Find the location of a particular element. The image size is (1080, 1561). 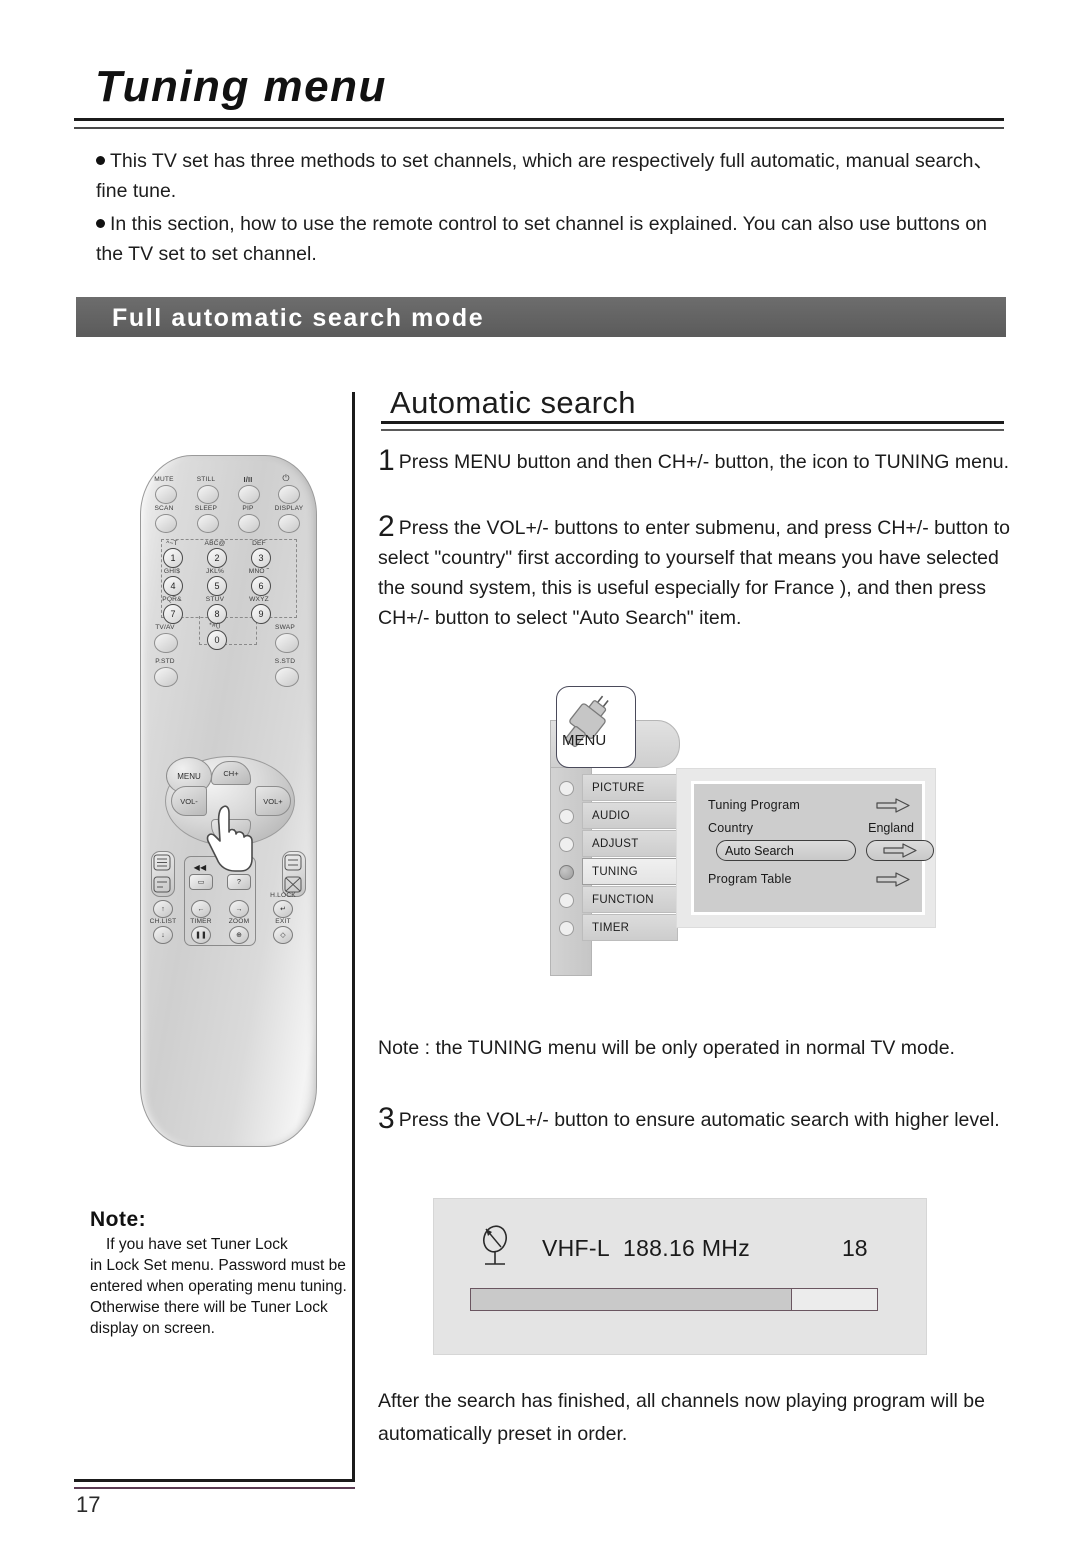

osd-menu-item-audio: AUDIO is located at coordinates (618, 815).